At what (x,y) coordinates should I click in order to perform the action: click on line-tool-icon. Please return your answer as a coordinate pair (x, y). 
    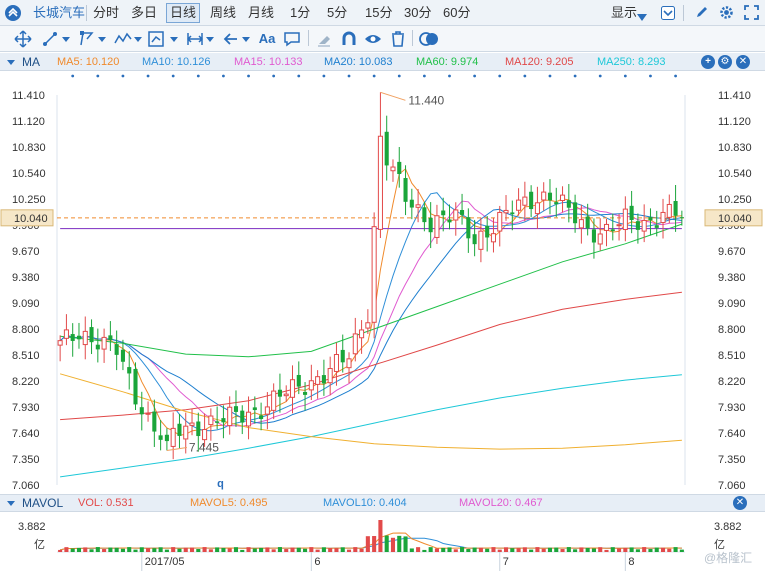
    Looking at the image, I should click on (57, 39).